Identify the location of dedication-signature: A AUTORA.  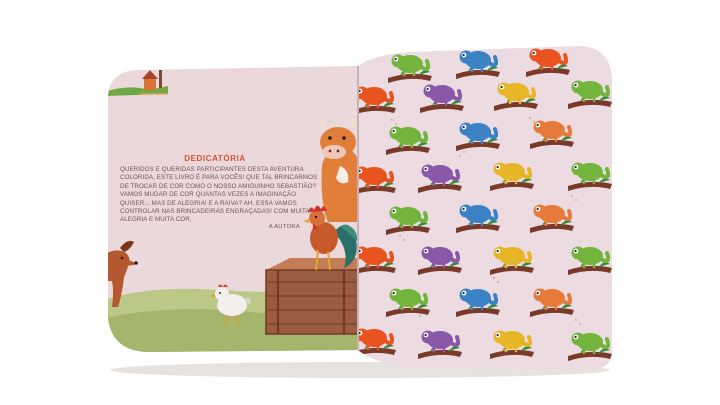
(284, 227).